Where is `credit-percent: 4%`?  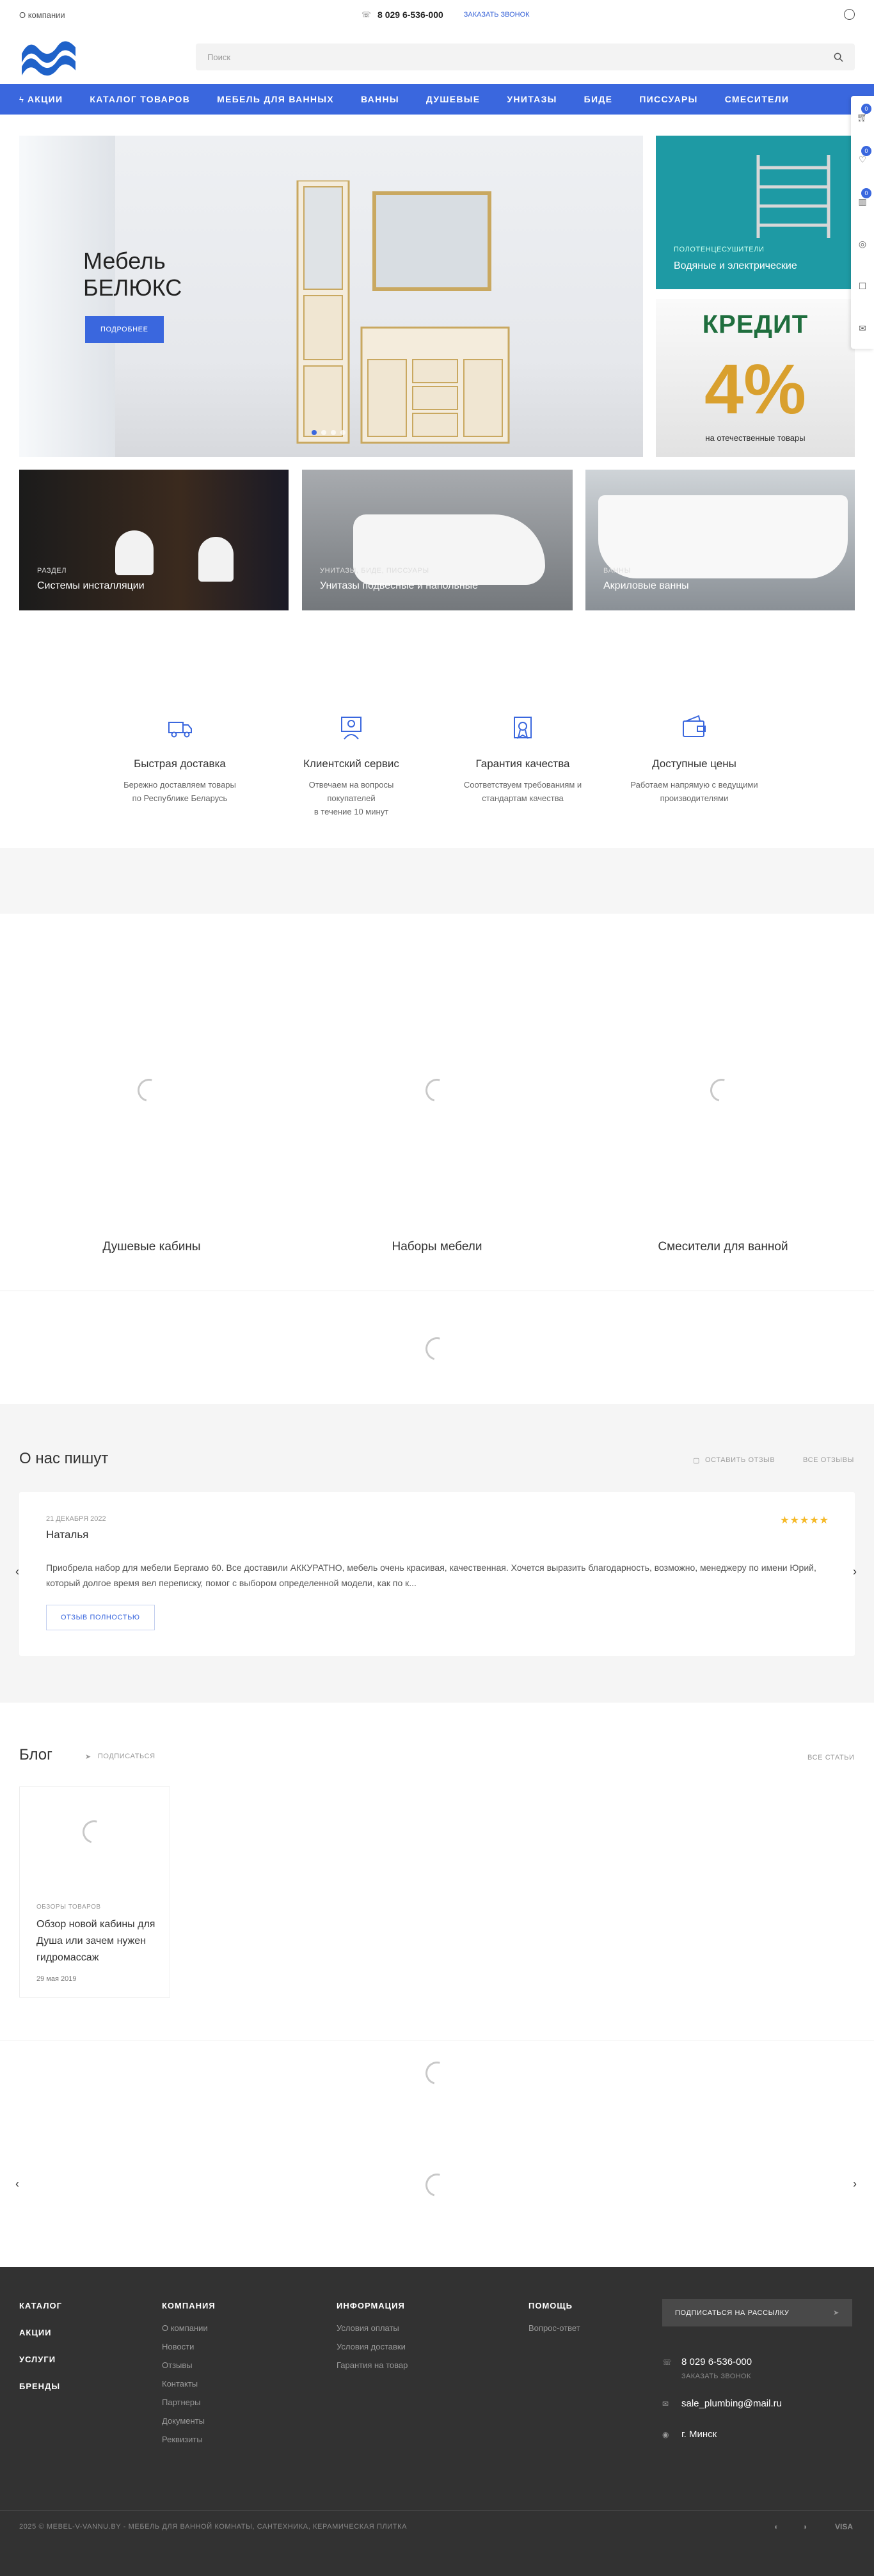 credit-percent: 4% is located at coordinates (755, 390).